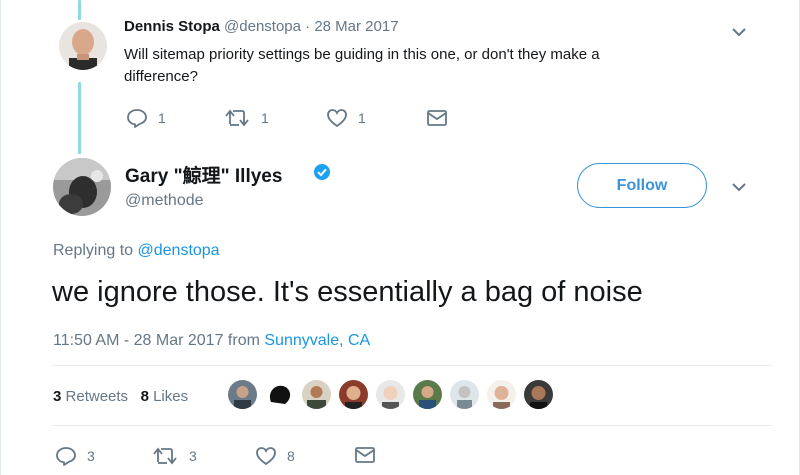 The image size is (800, 475). What do you see at coordinates (317, 340) in the screenshot?
I see `tweet-location: Sunnyvale, CA` at bounding box center [317, 340].